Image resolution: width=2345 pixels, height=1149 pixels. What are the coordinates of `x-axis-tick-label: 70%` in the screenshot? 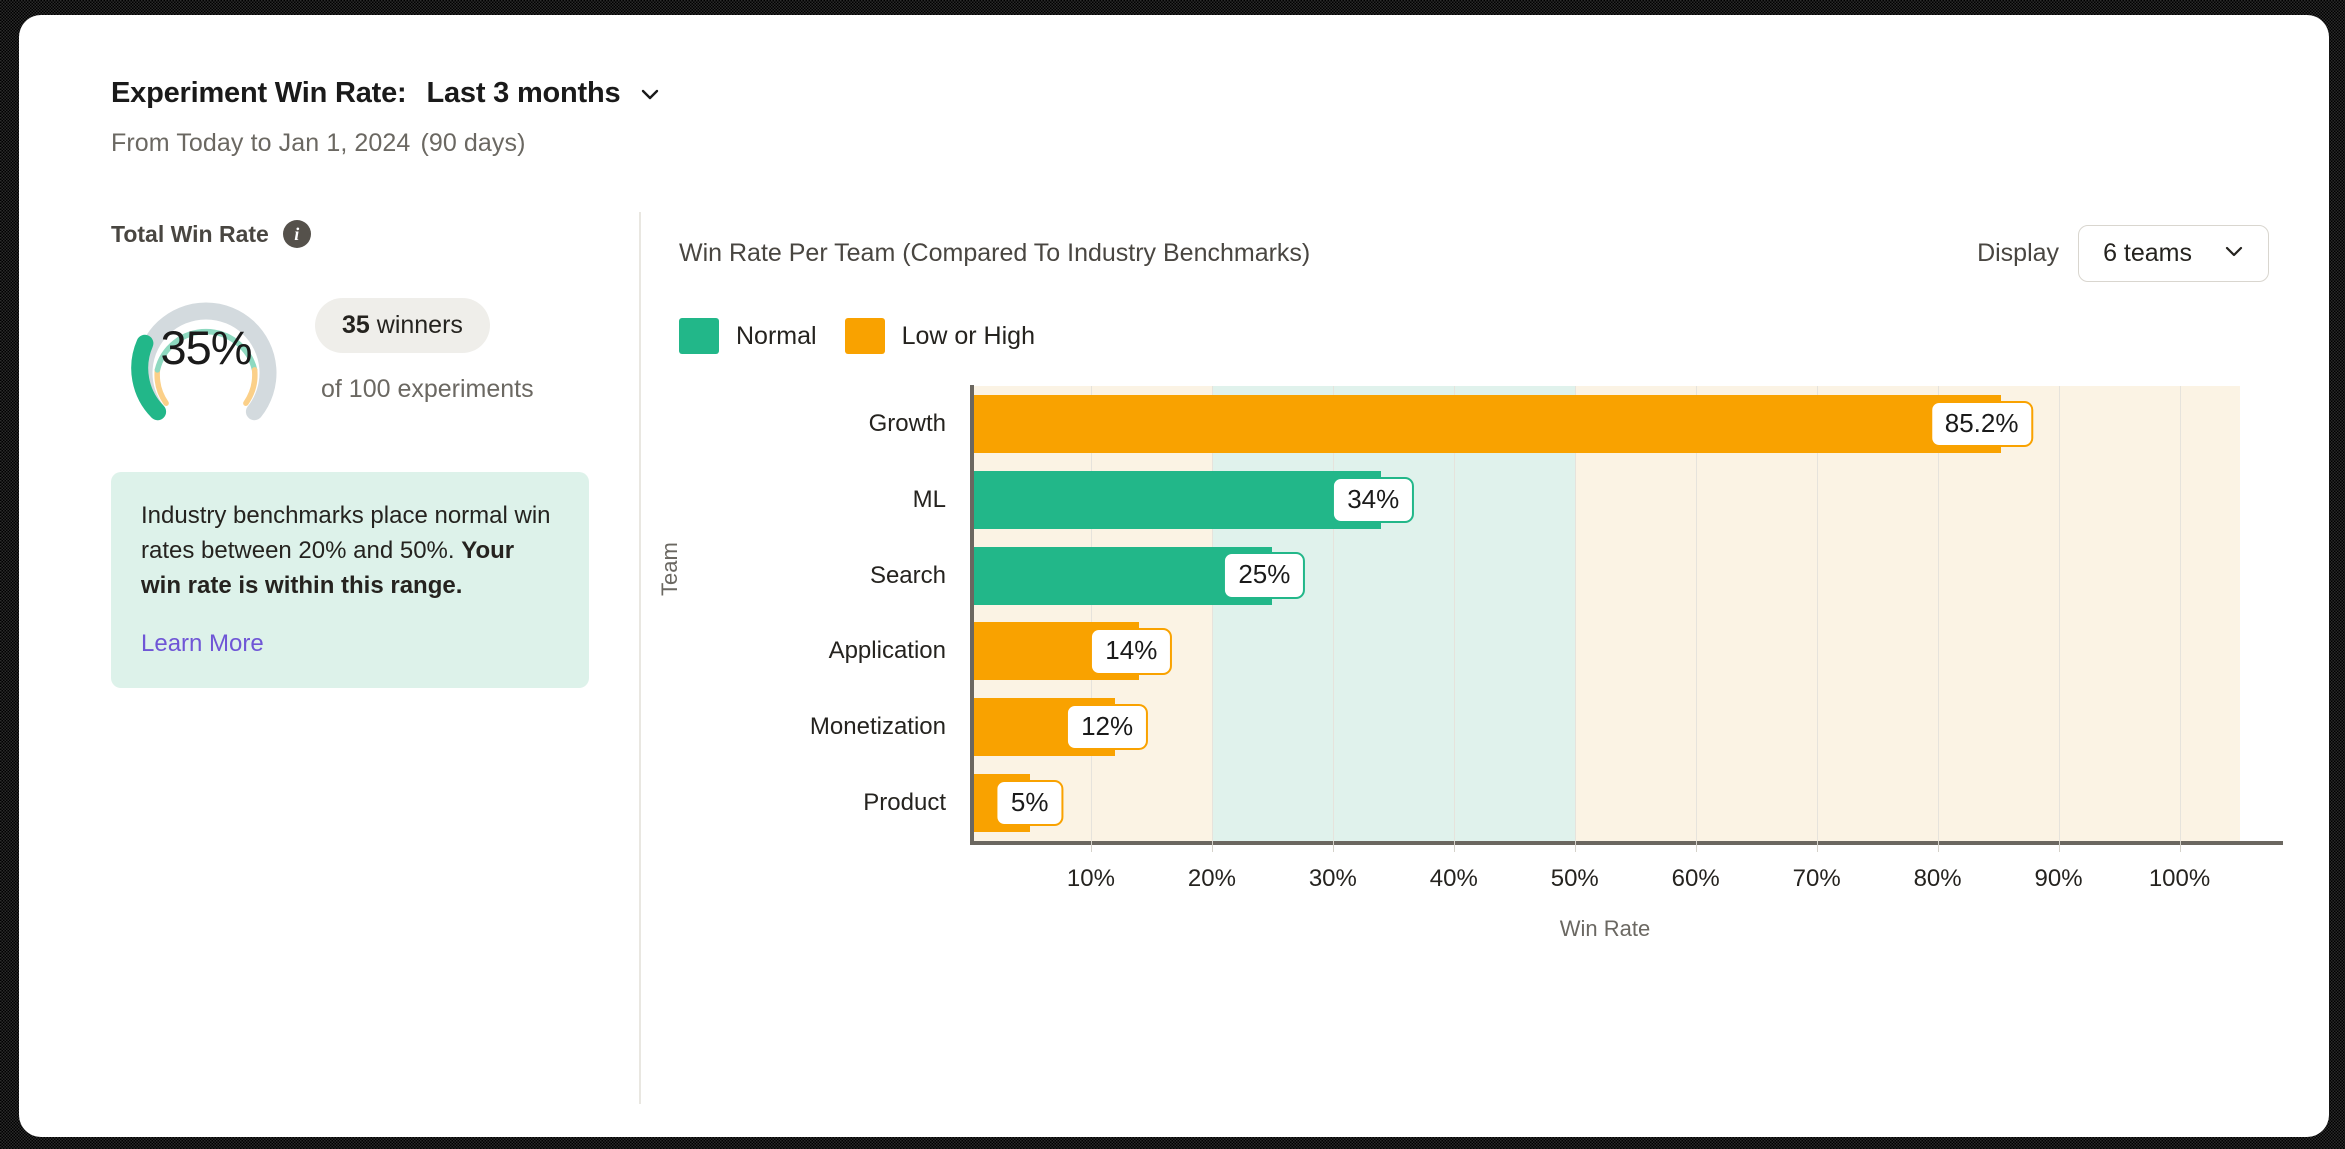 It's located at (1816, 878).